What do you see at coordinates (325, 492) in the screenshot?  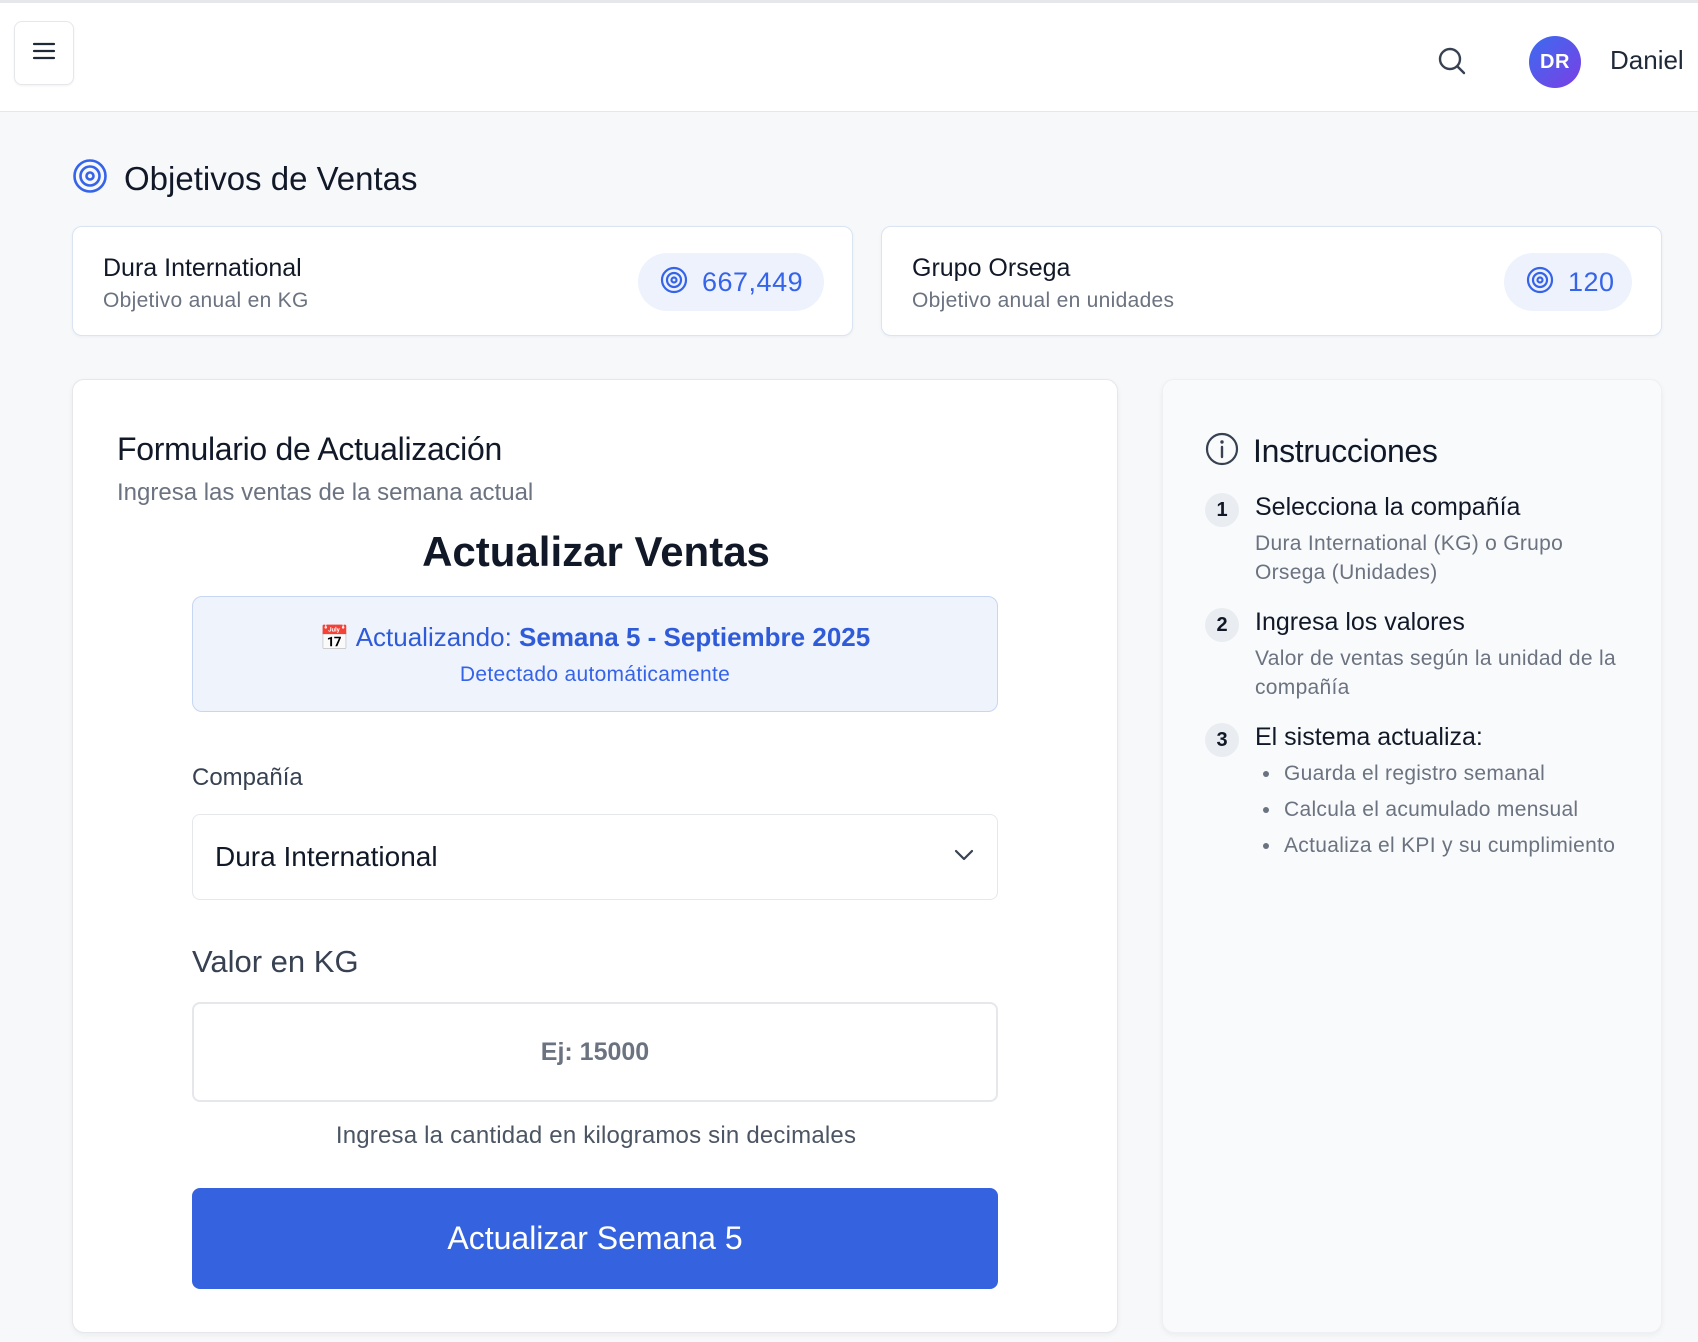 I see `form-subtitle: Ingresa las ventas de la semana actual` at bounding box center [325, 492].